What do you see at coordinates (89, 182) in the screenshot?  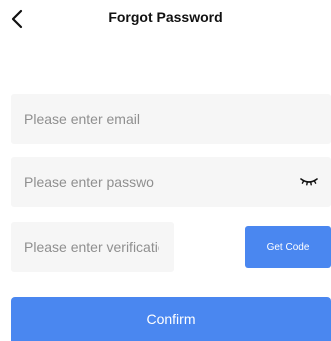 I see `password-input` at bounding box center [89, 182].